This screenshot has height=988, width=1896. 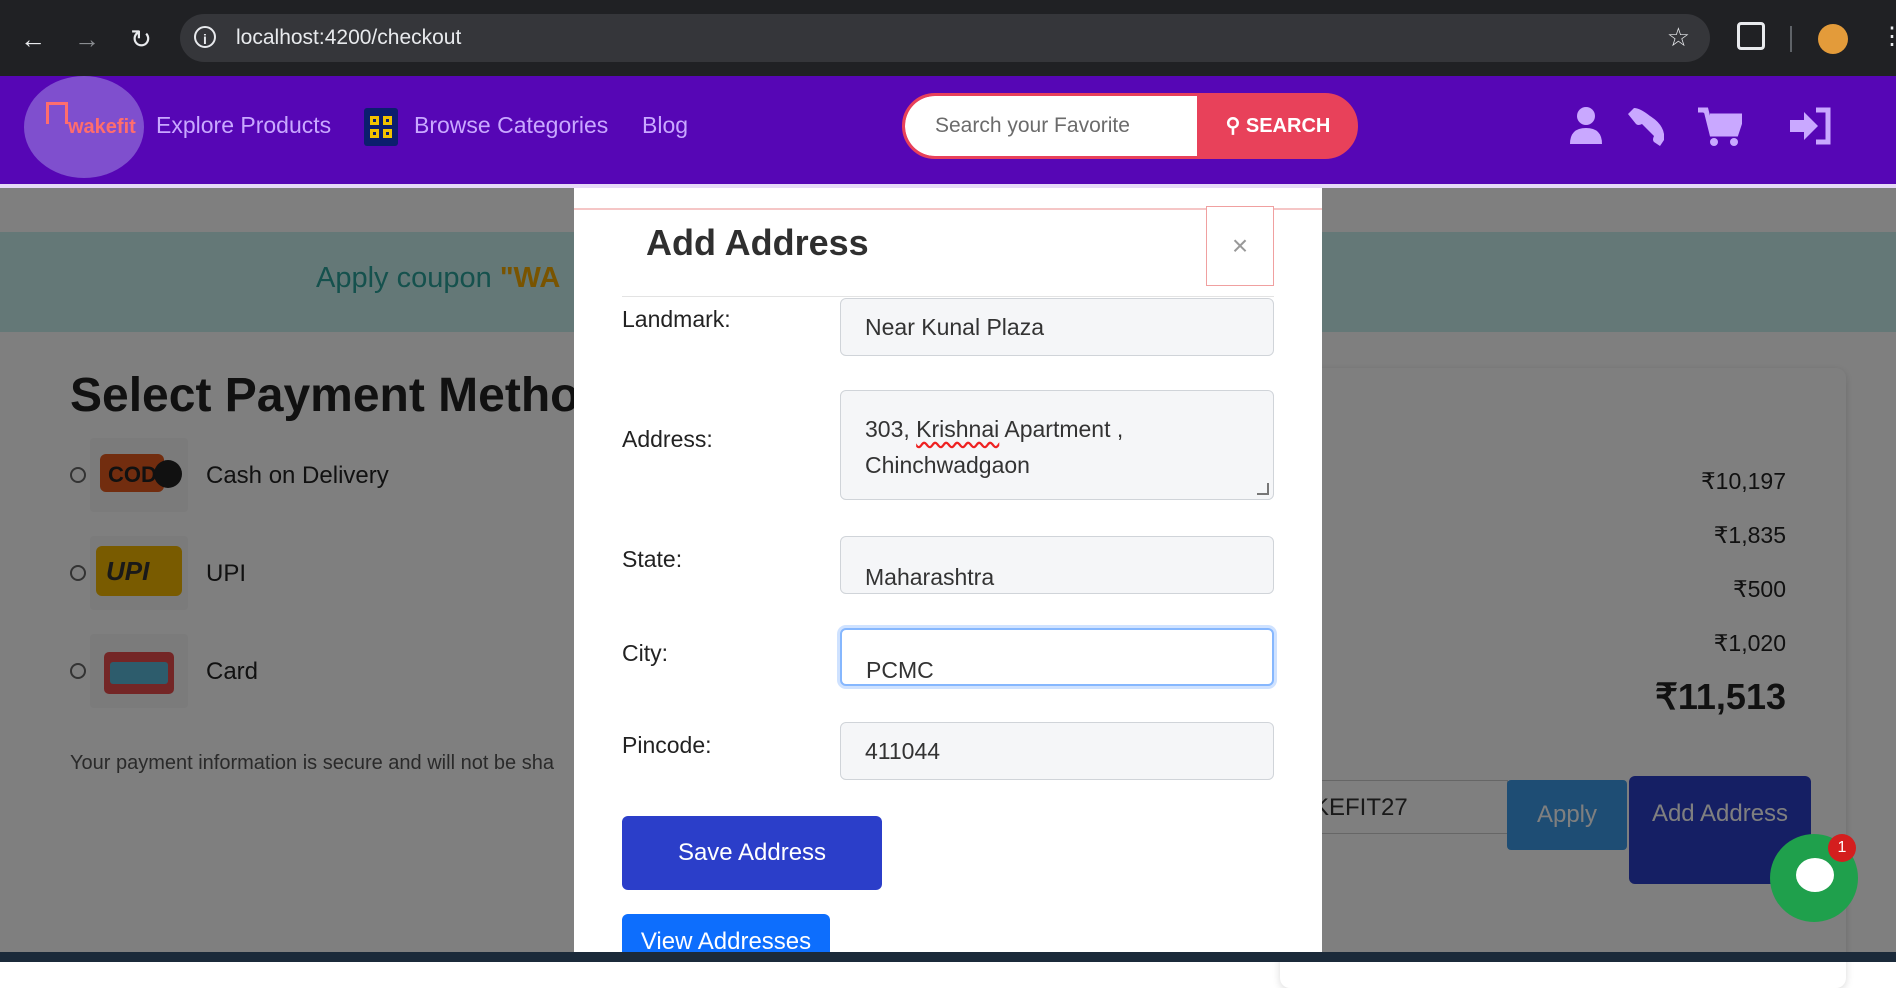 I want to click on address-line-2: Chinchwadgaon, so click(x=947, y=465).